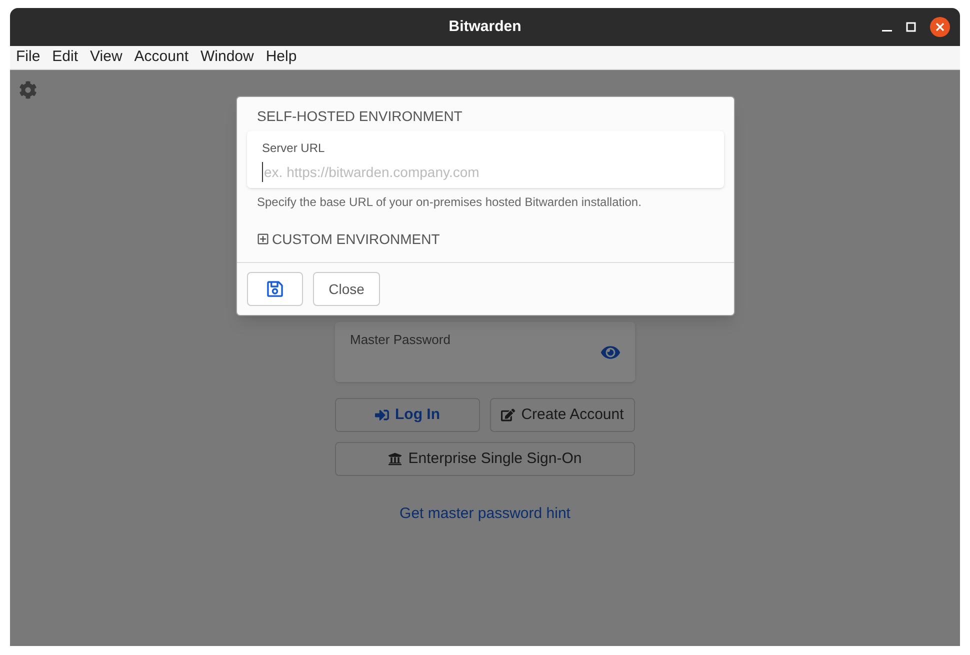  What do you see at coordinates (65, 57) in the screenshot?
I see `menu-item: Edit` at bounding box center [65, 57].